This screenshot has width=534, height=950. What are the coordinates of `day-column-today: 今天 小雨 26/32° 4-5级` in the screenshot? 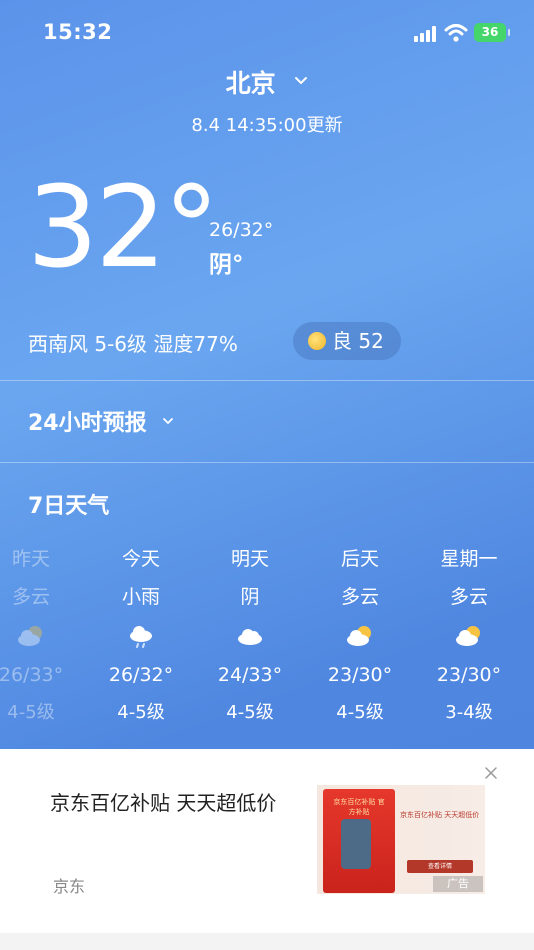 It's located at (141, 642).